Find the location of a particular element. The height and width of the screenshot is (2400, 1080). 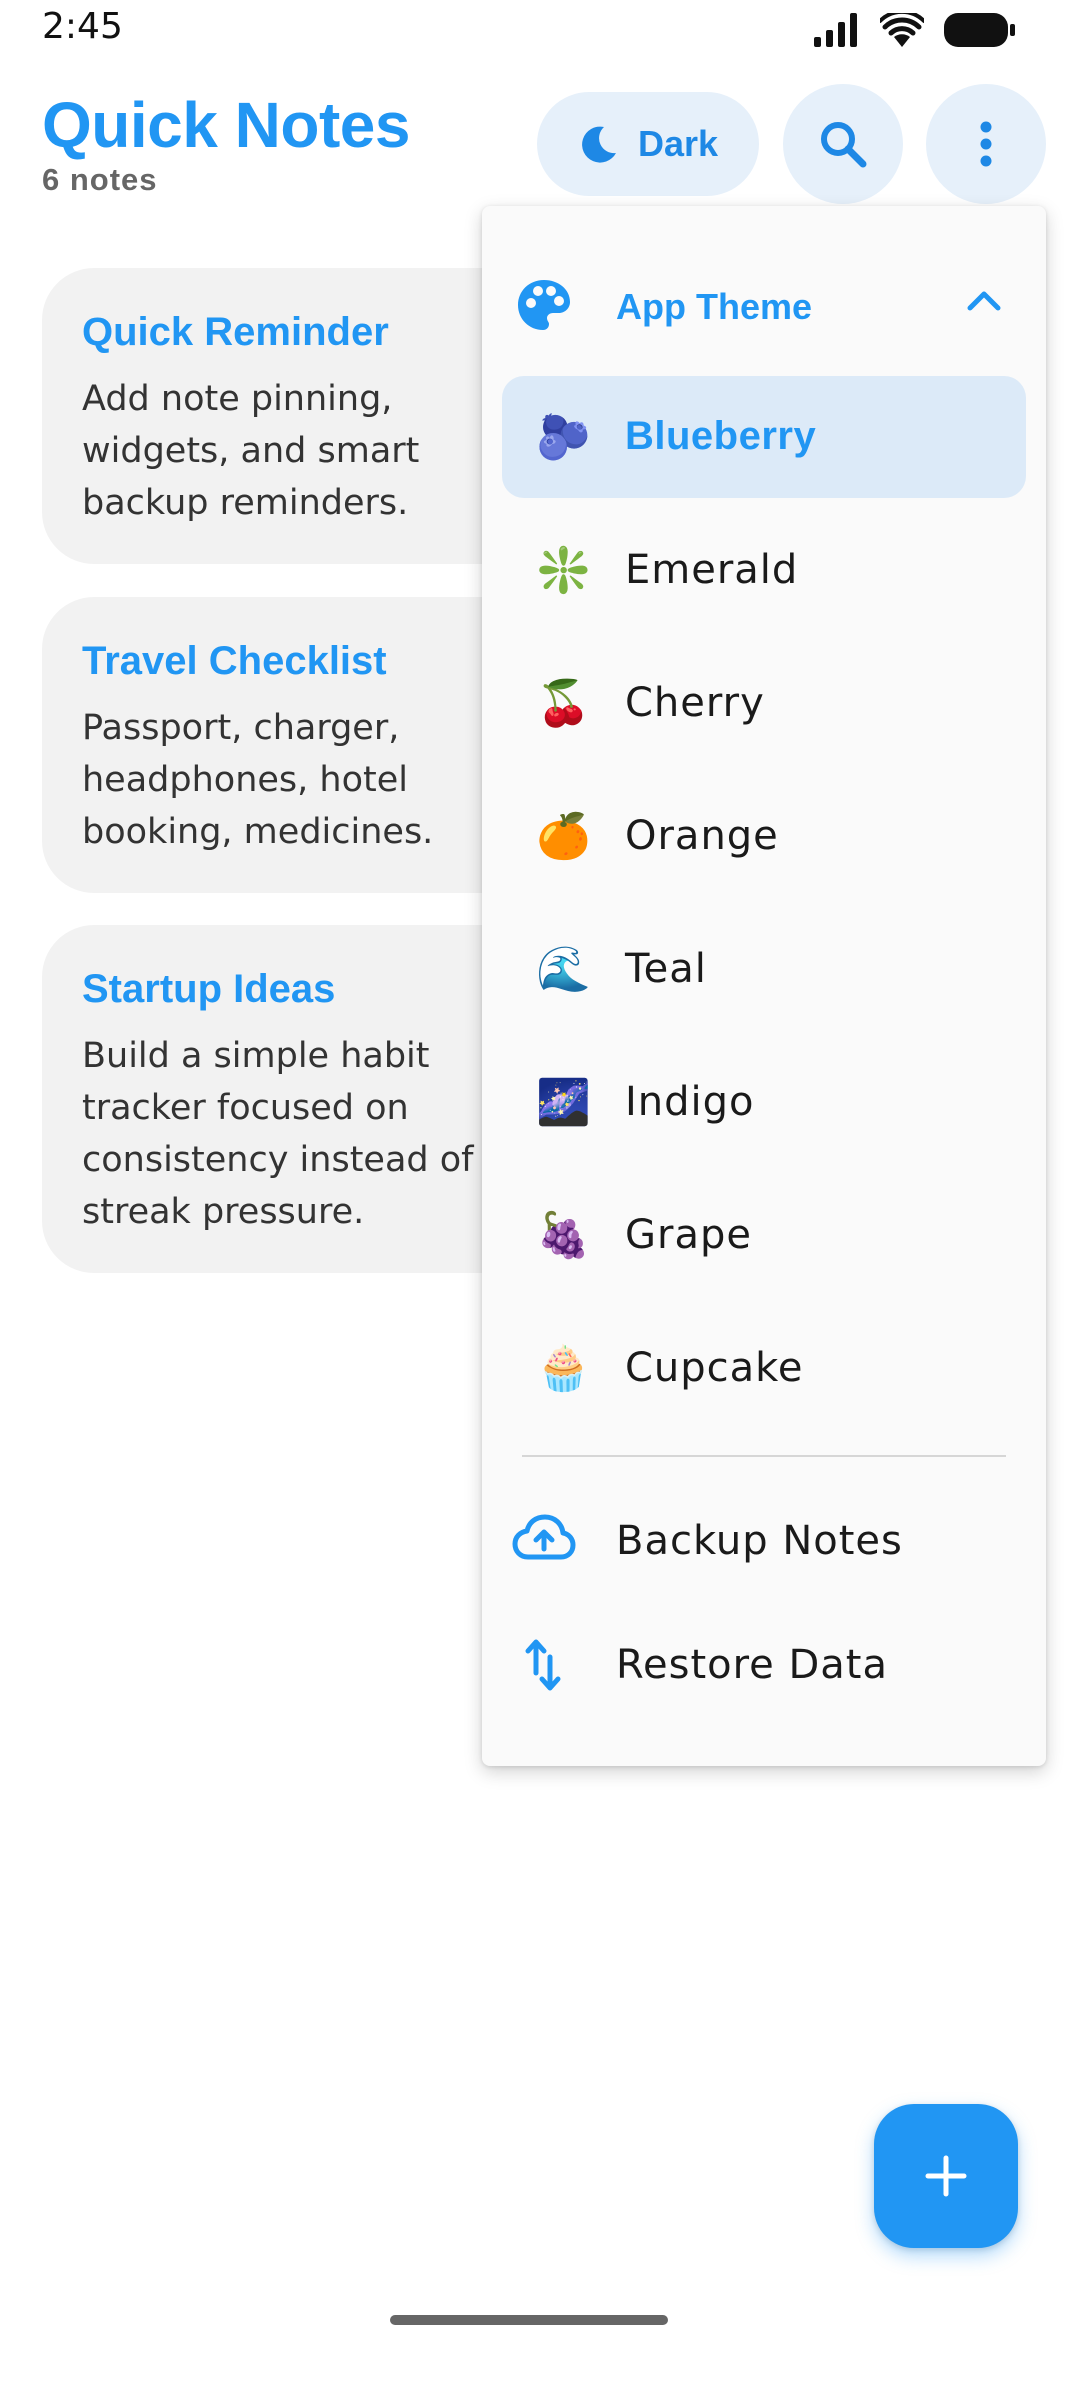

note-title: Travel Checklist is located at coordinates (234, 661).